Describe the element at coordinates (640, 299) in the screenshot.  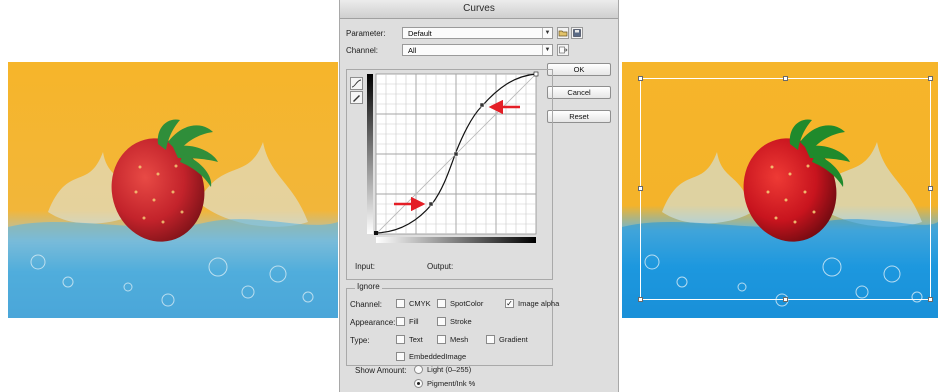
I see `selection-handle-bl` at that location.